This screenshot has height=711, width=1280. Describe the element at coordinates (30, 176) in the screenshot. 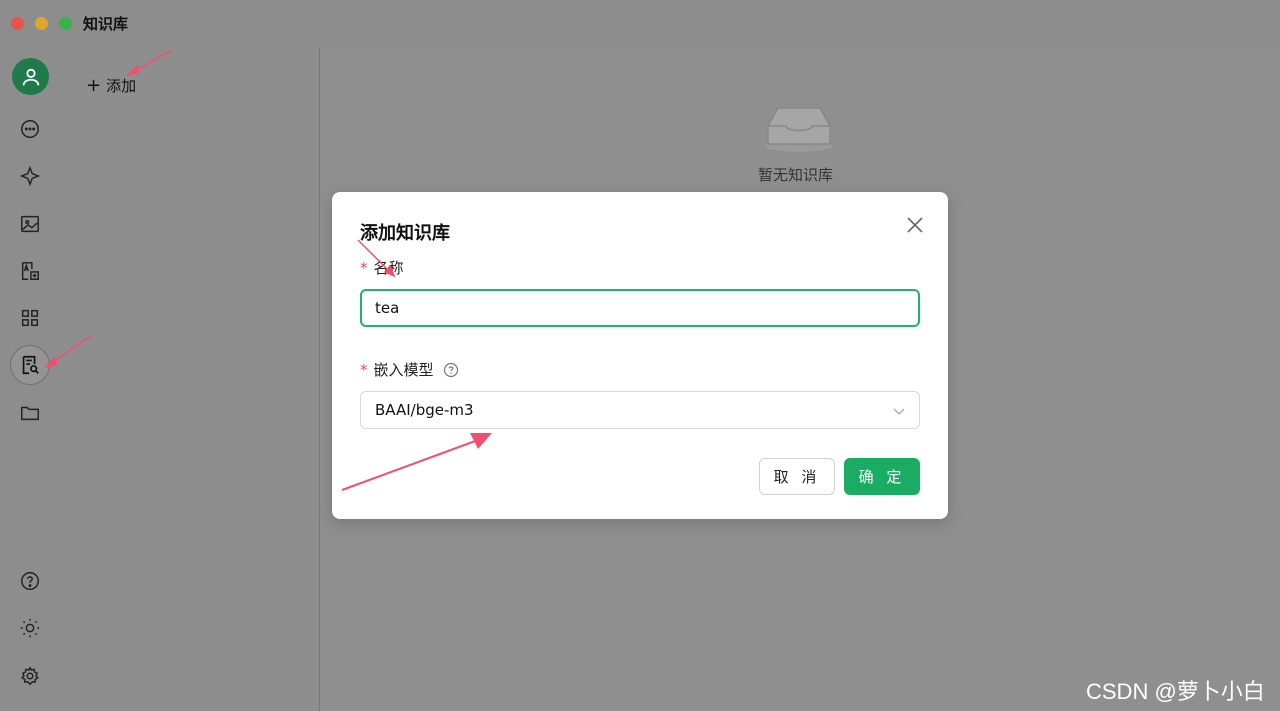

I see `sparkle-icon` at that location.